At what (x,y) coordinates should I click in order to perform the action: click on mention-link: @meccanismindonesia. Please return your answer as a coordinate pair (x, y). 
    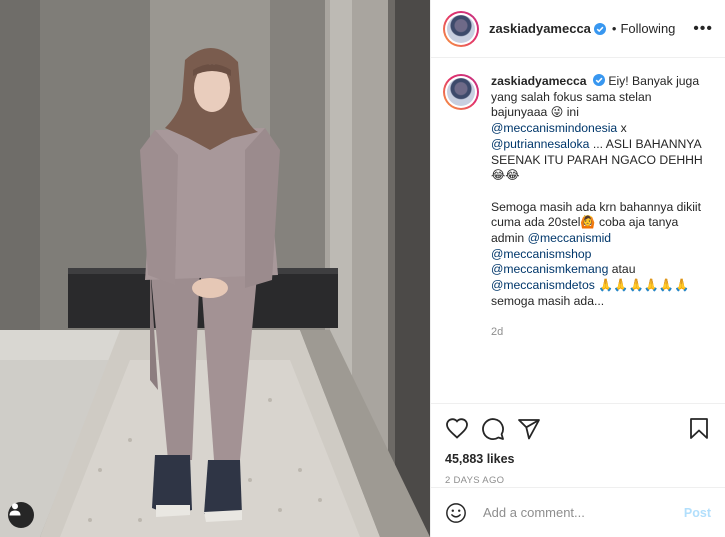
    Looking at the image, I should click on (554, 128).